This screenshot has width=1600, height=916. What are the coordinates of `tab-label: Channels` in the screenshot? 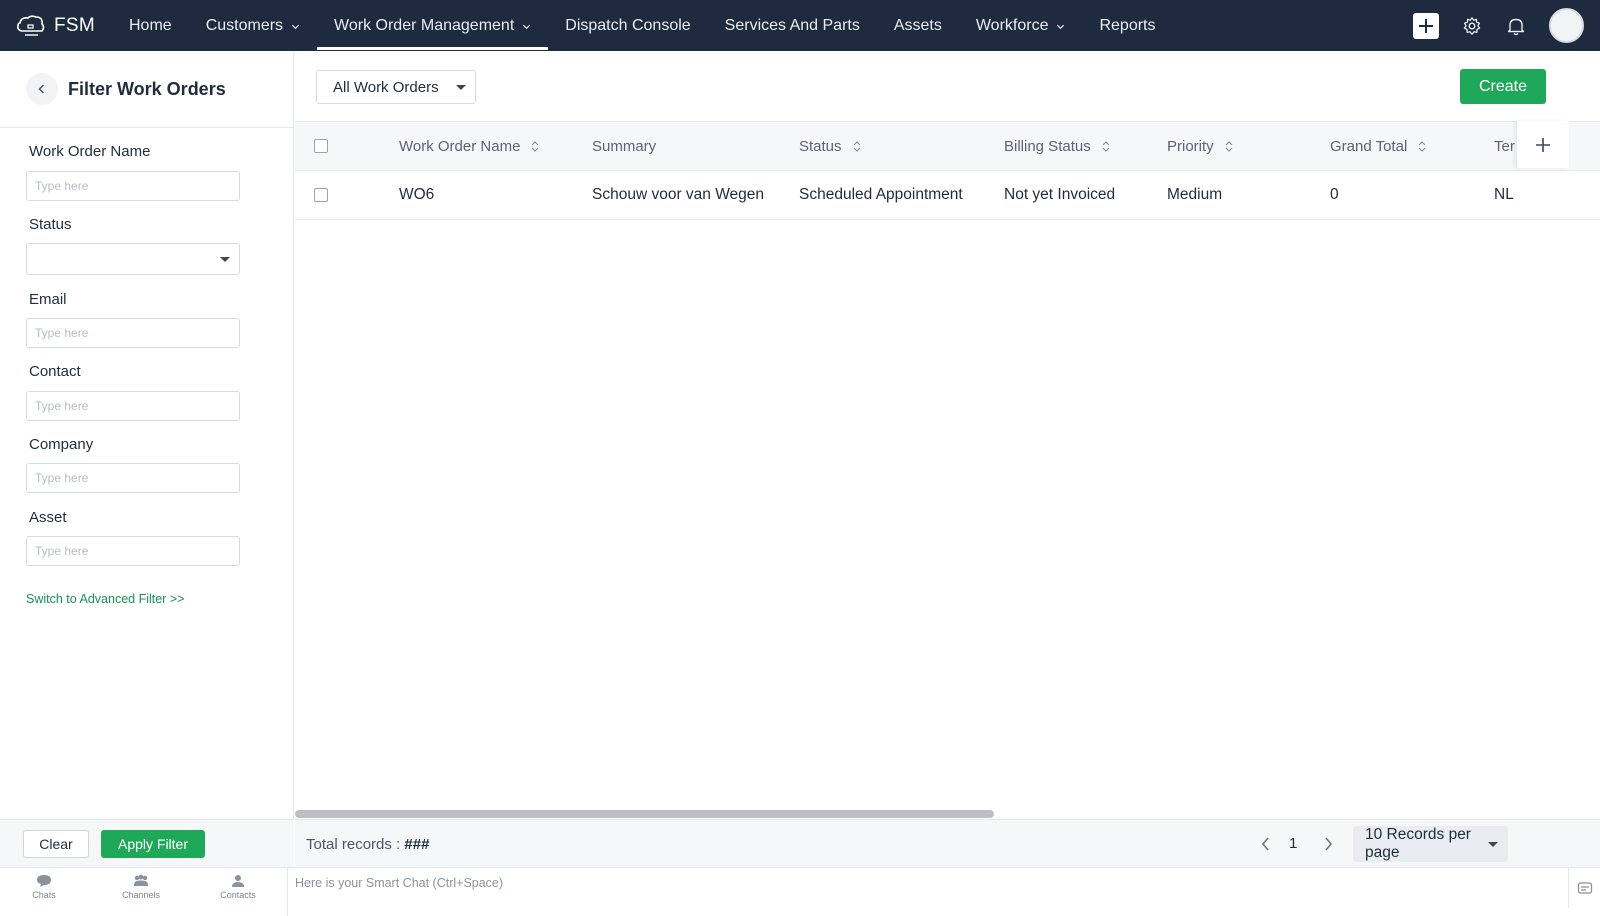 It's located at (141, 895).